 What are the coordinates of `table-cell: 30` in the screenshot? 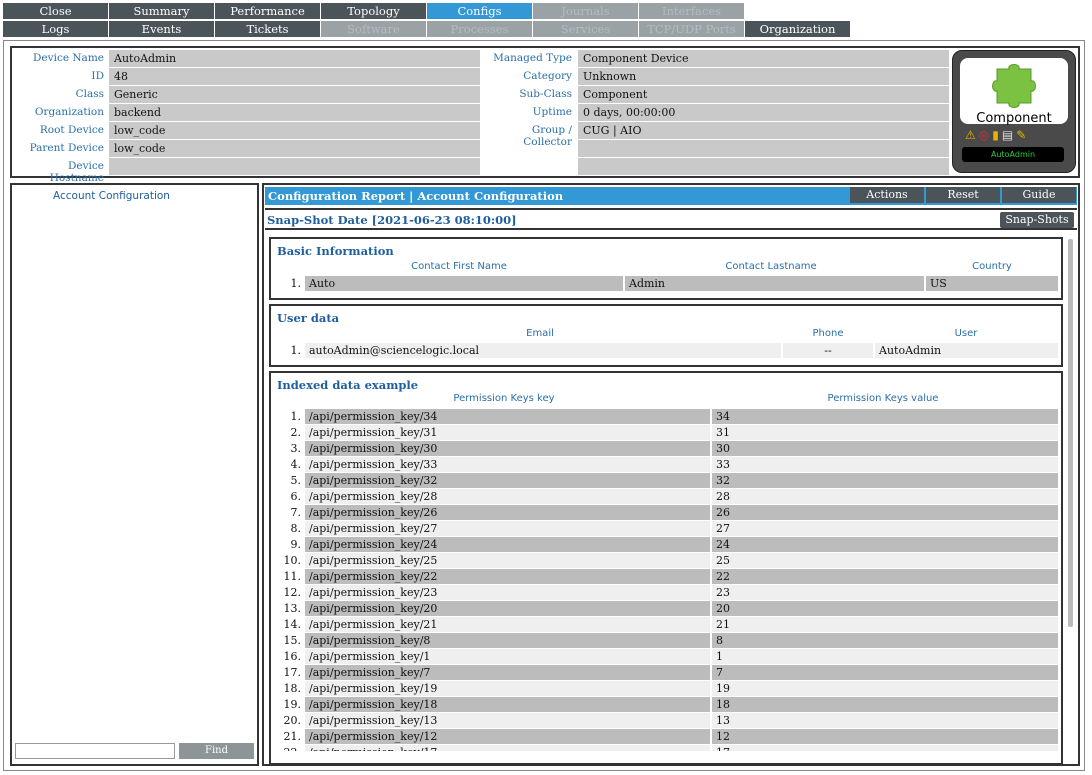 It's located at (885, 448).